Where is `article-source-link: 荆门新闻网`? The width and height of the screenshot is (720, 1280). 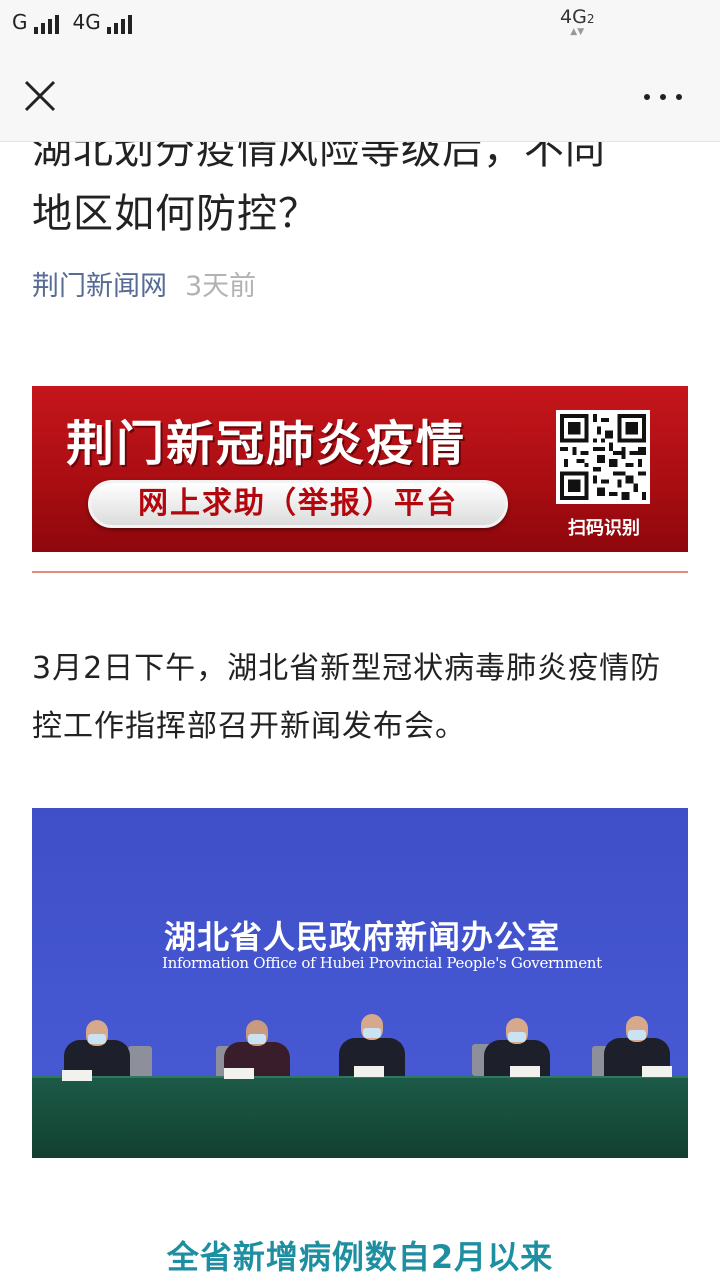
article-source-link: 荆门新闻网 is located at coordinates (99, 286).